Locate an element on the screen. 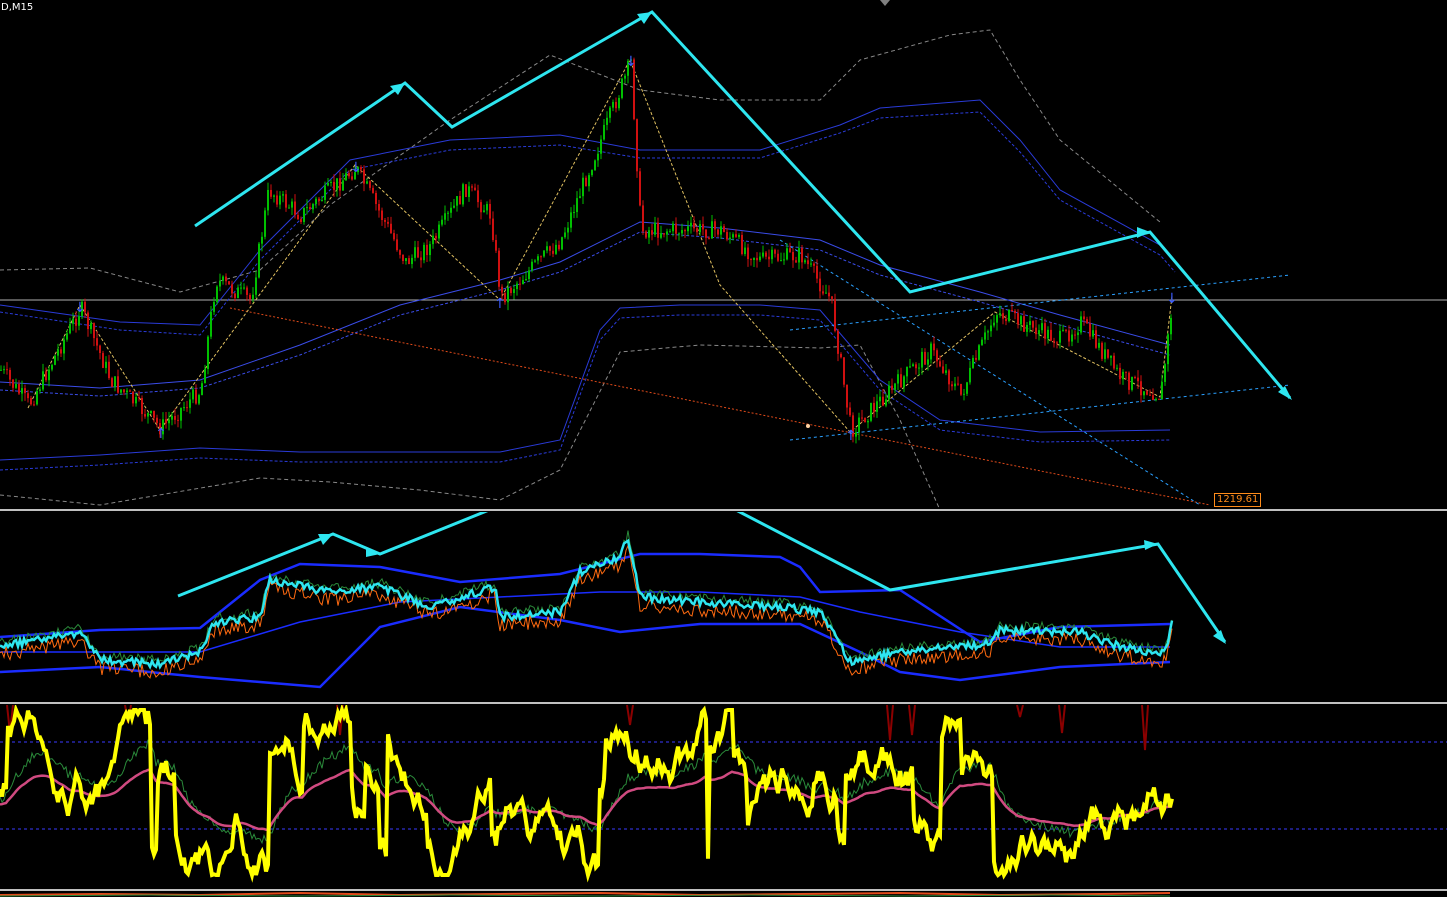  cyan-trend-arrow is located at coordinates (702, 577).